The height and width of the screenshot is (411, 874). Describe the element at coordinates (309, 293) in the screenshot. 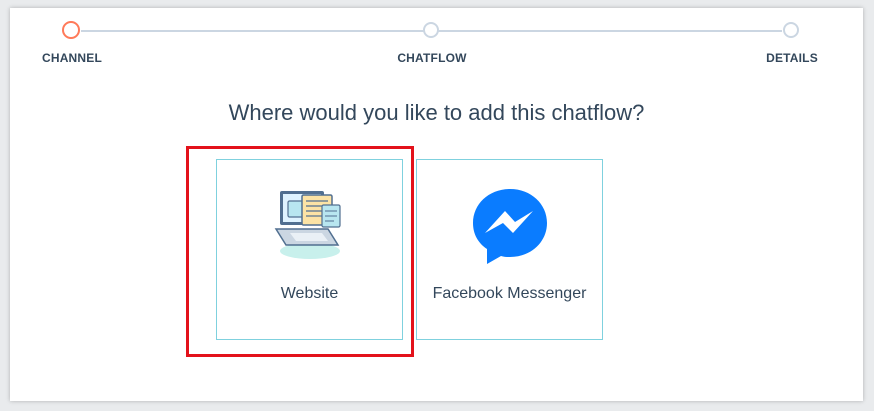

I see `website-option-label: Website` at that location.